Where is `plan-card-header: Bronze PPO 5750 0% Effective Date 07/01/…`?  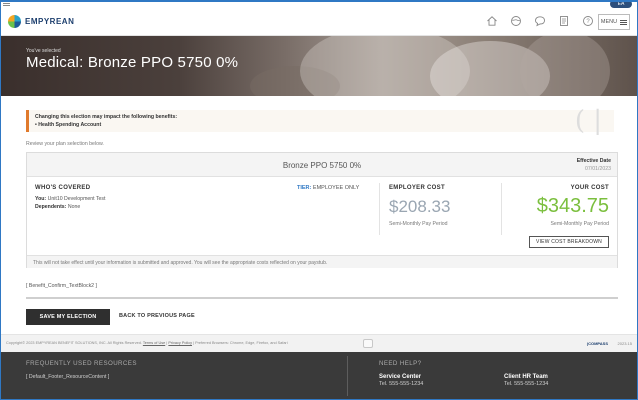
plan-card-header: Bronze PPO 5750 0% Effective Date 07/01/… is located at coordinates (322, 165).